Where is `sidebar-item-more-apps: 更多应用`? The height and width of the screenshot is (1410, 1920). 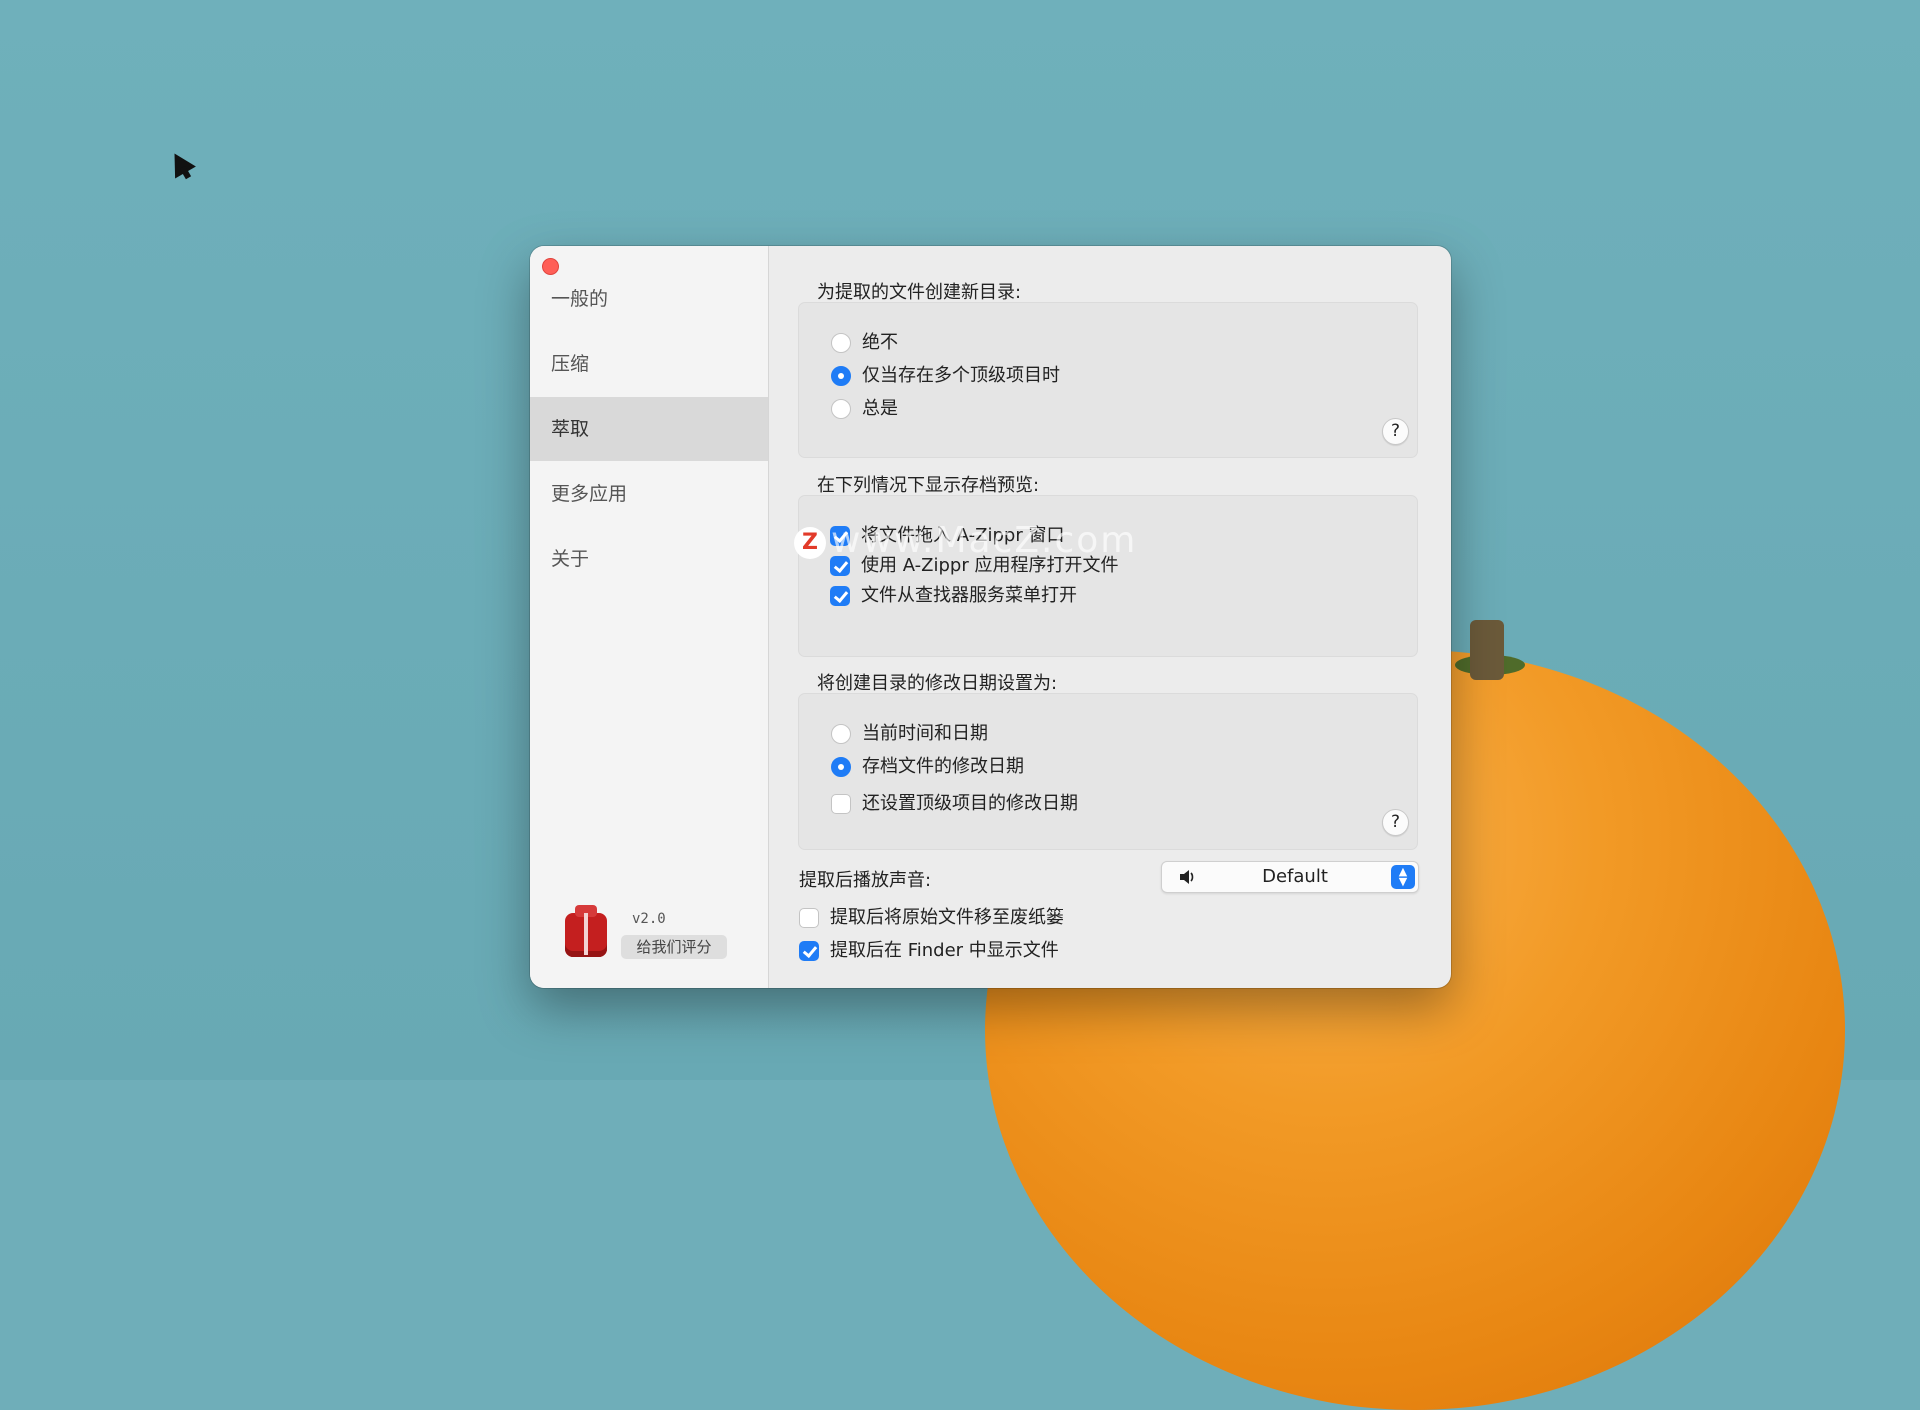 sidebar-item-more-apps: 更多应用 is located at coordinates (649, 494).